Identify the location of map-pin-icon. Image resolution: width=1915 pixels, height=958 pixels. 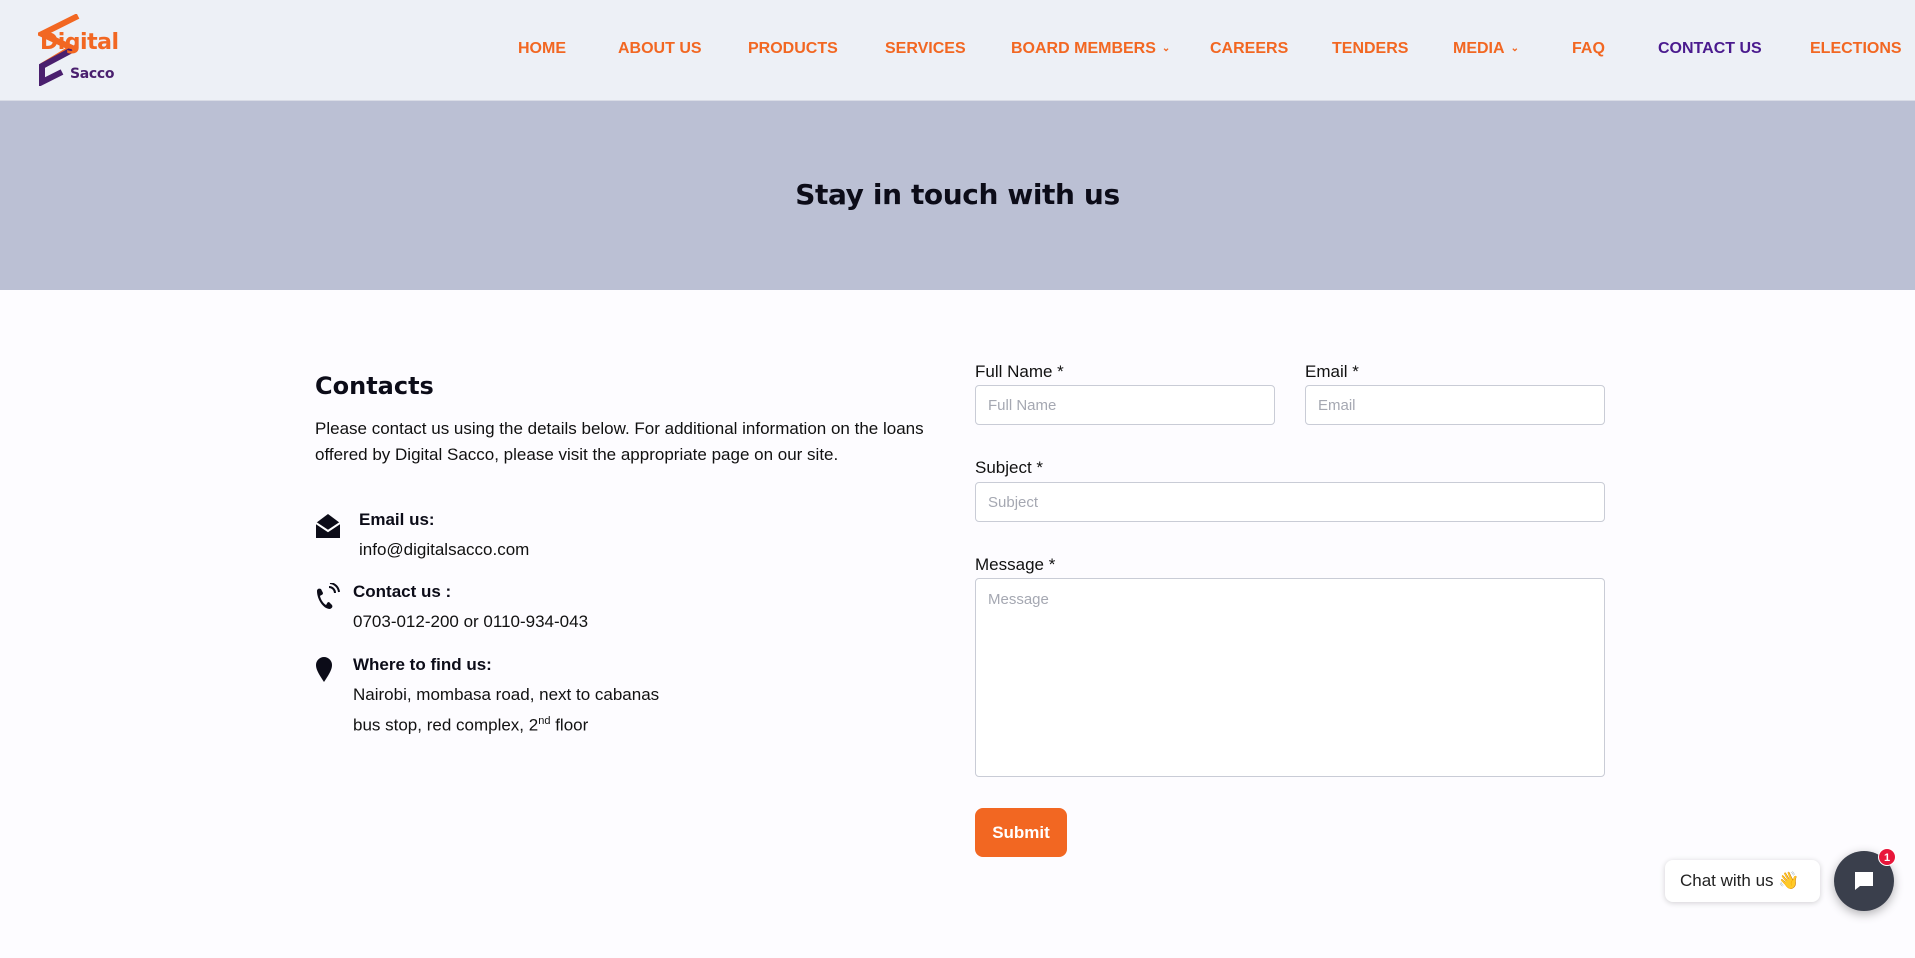
(324, 669).